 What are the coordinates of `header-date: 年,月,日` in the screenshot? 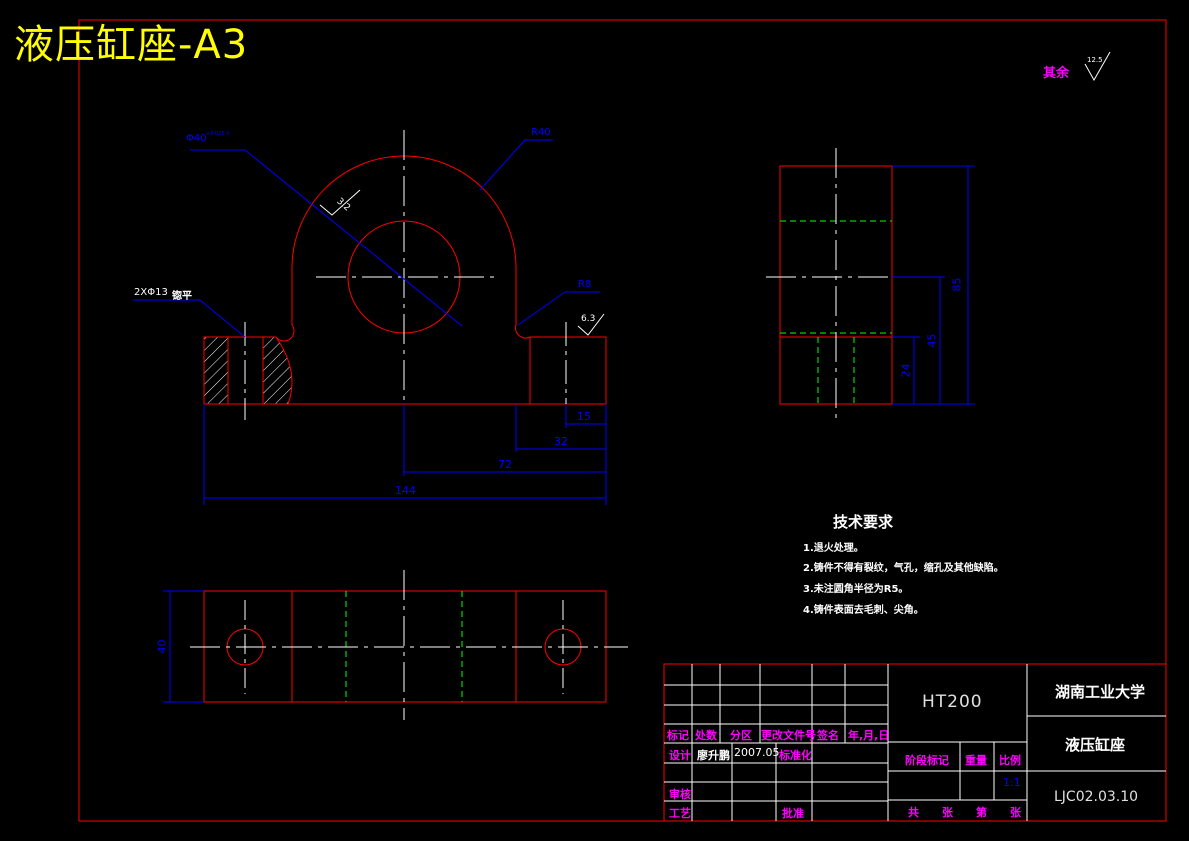 It's located at (869, 735).